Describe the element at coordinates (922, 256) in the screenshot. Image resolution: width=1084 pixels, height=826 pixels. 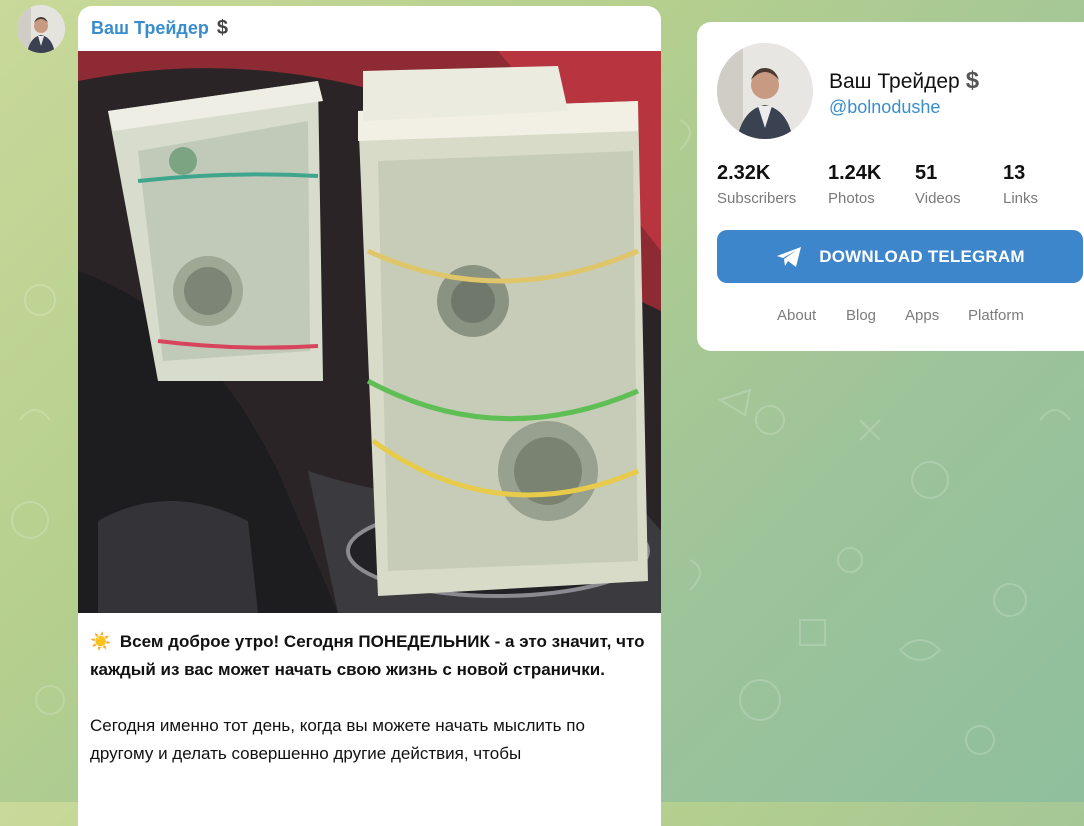
I see `download-label: DOWNLOAD TELEGRAM` at that location.